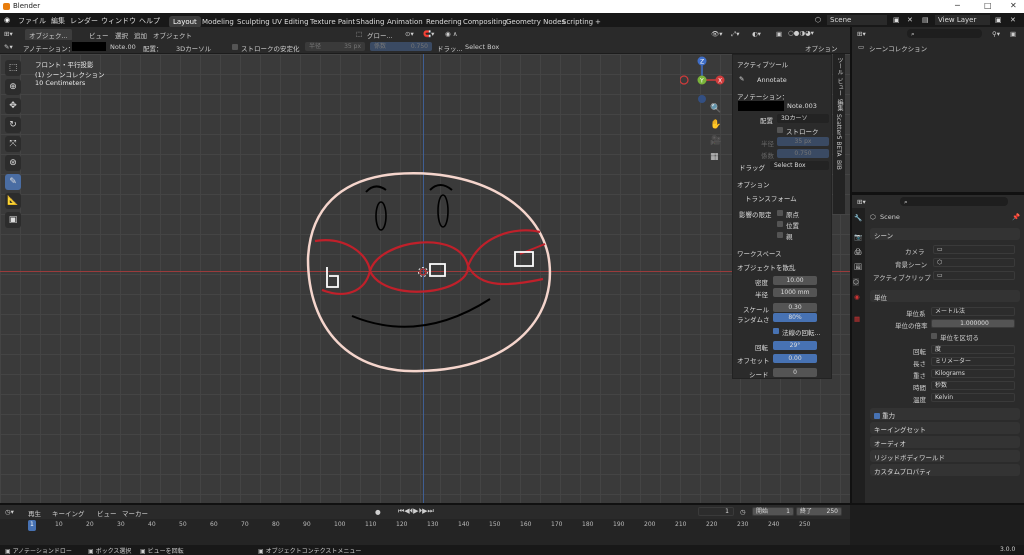  Describe the element at coordinates (945, 456) in the screenshot. I see `rigid-body-panel-header: リジッドボディワールド` at that location.